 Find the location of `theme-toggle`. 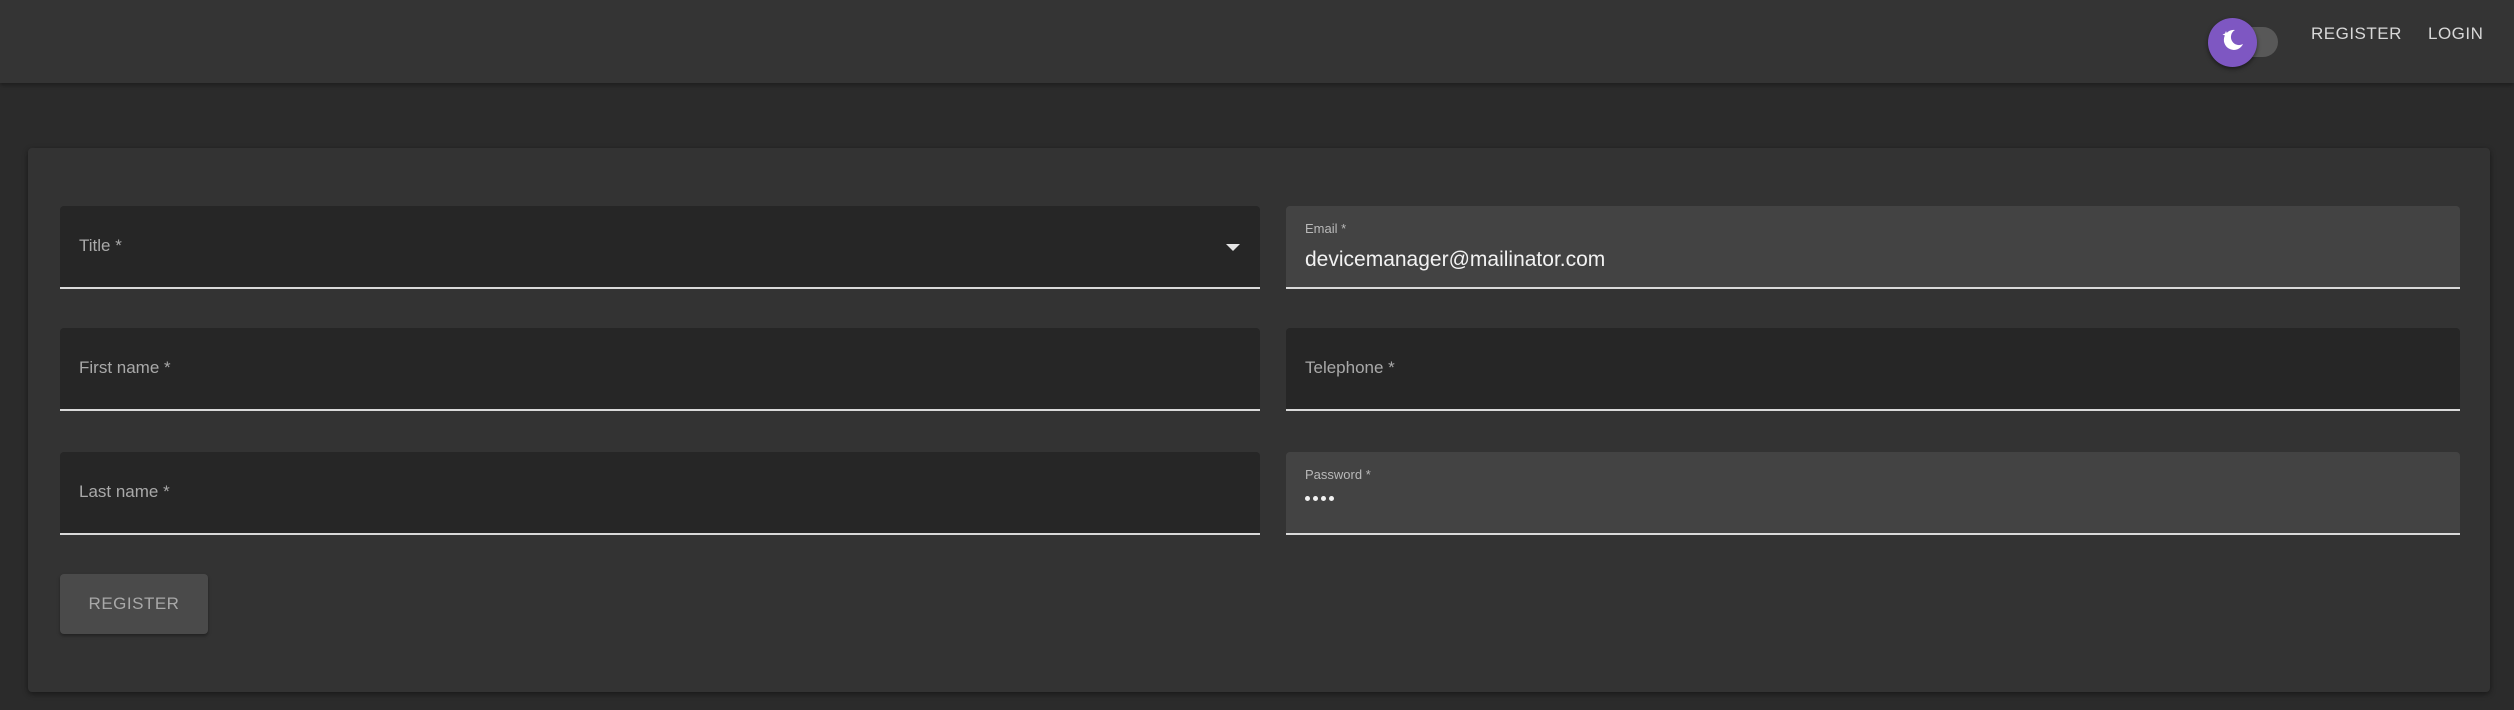

theme-toggle is located at coordinates (2247, 38).